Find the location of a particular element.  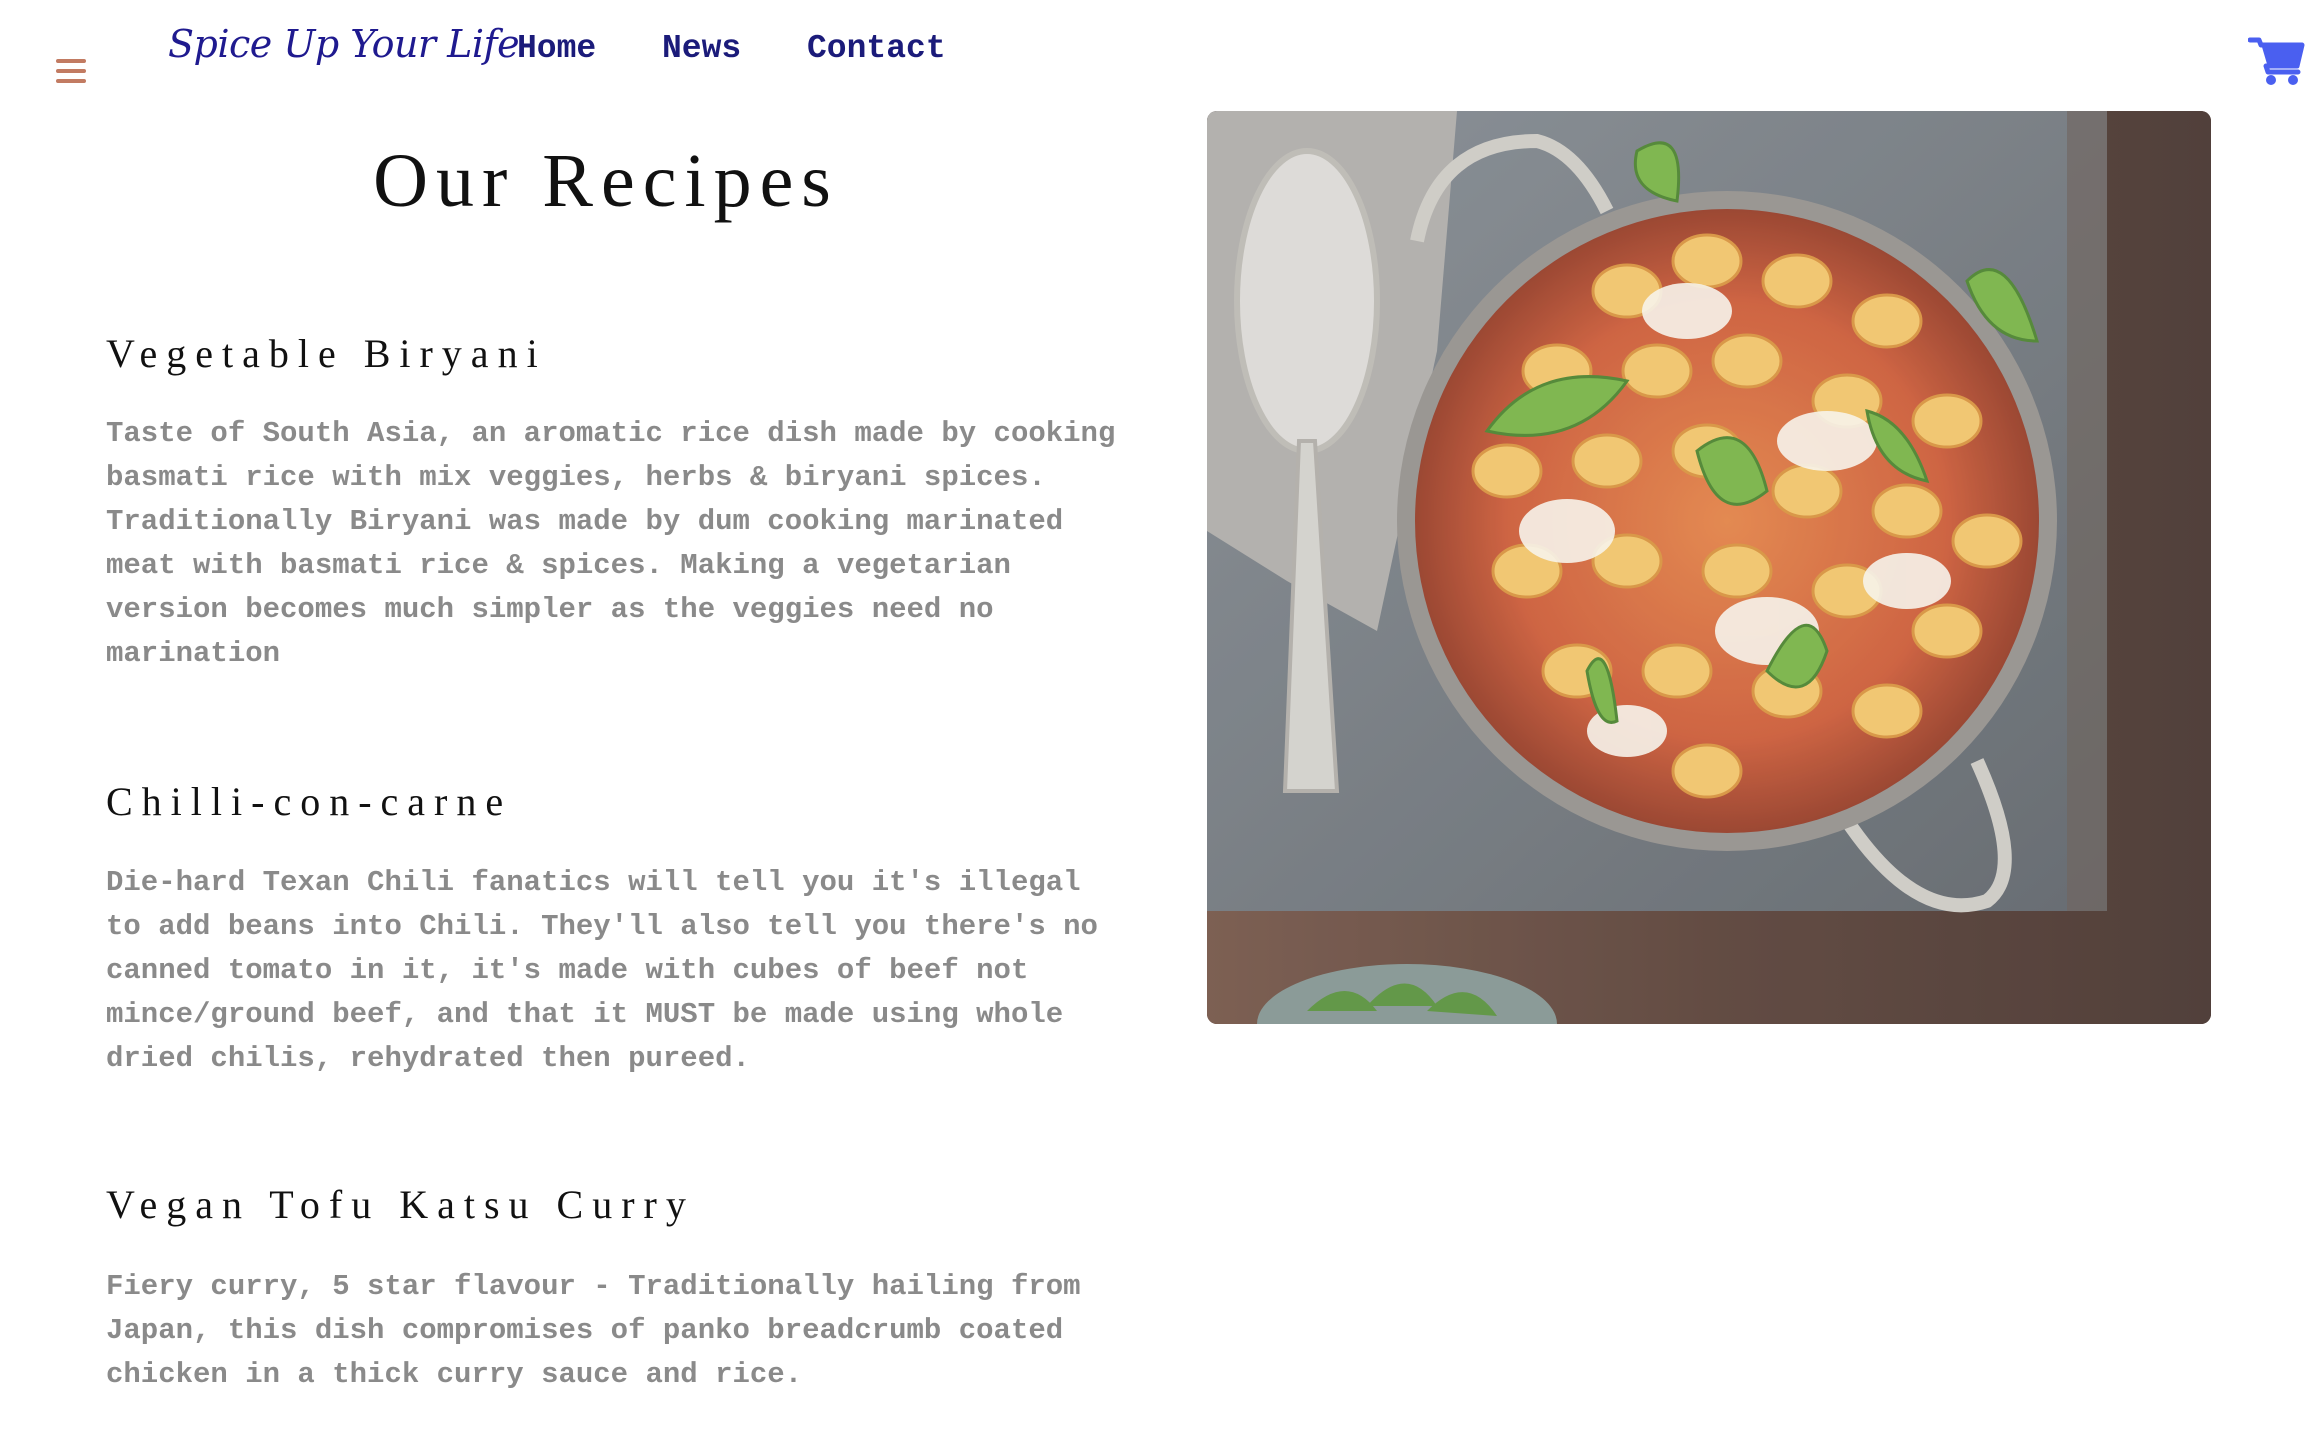

site-brand: Spice Up Your Life is located at coordinates (344, 44).